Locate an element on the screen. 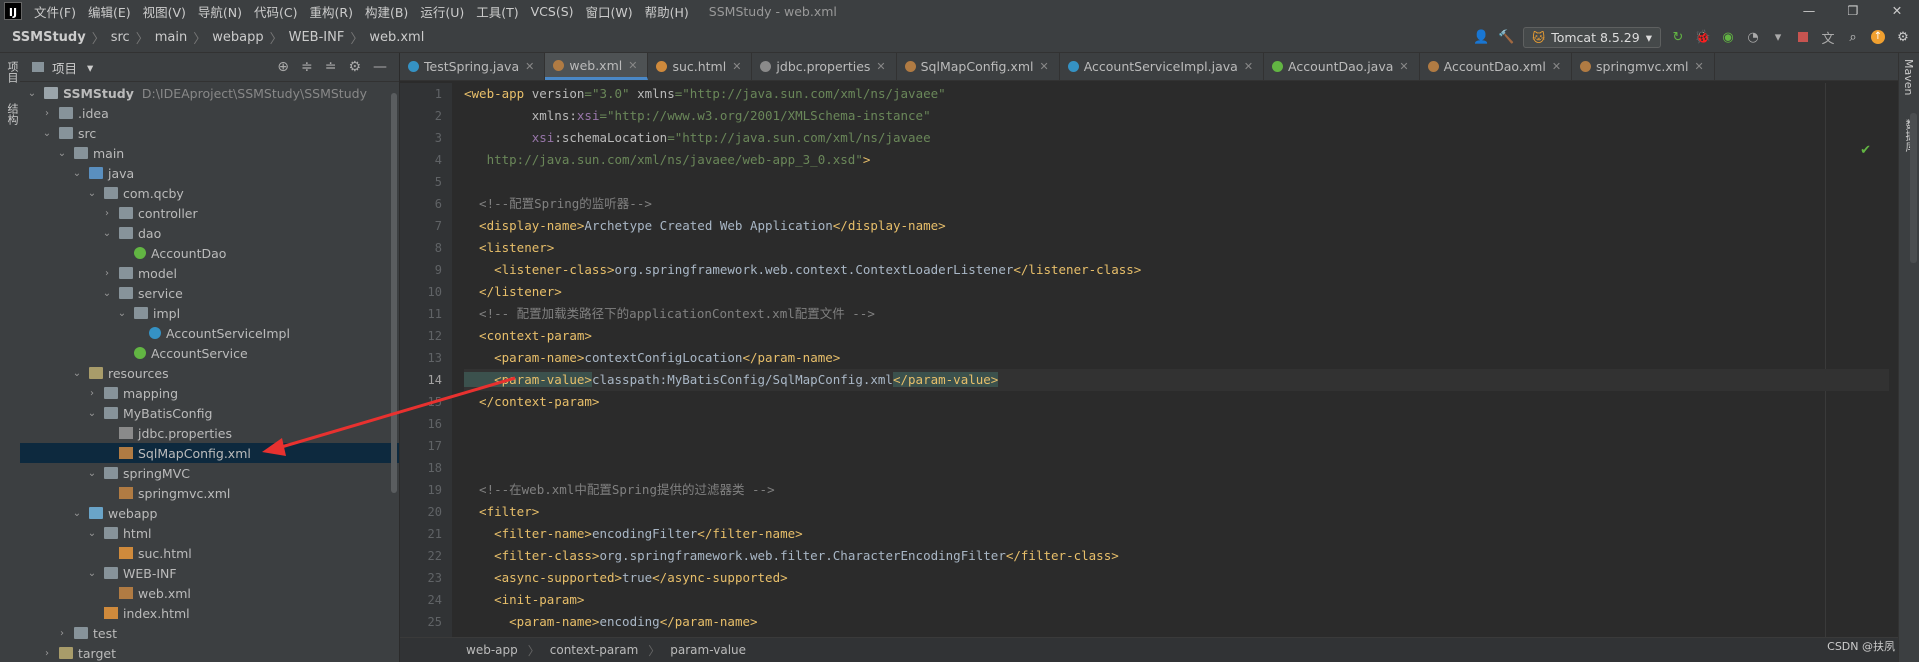 The width and height of the screenshot is (1919, 662). restore-button: ❐ is located at coordinates (1853, 11).